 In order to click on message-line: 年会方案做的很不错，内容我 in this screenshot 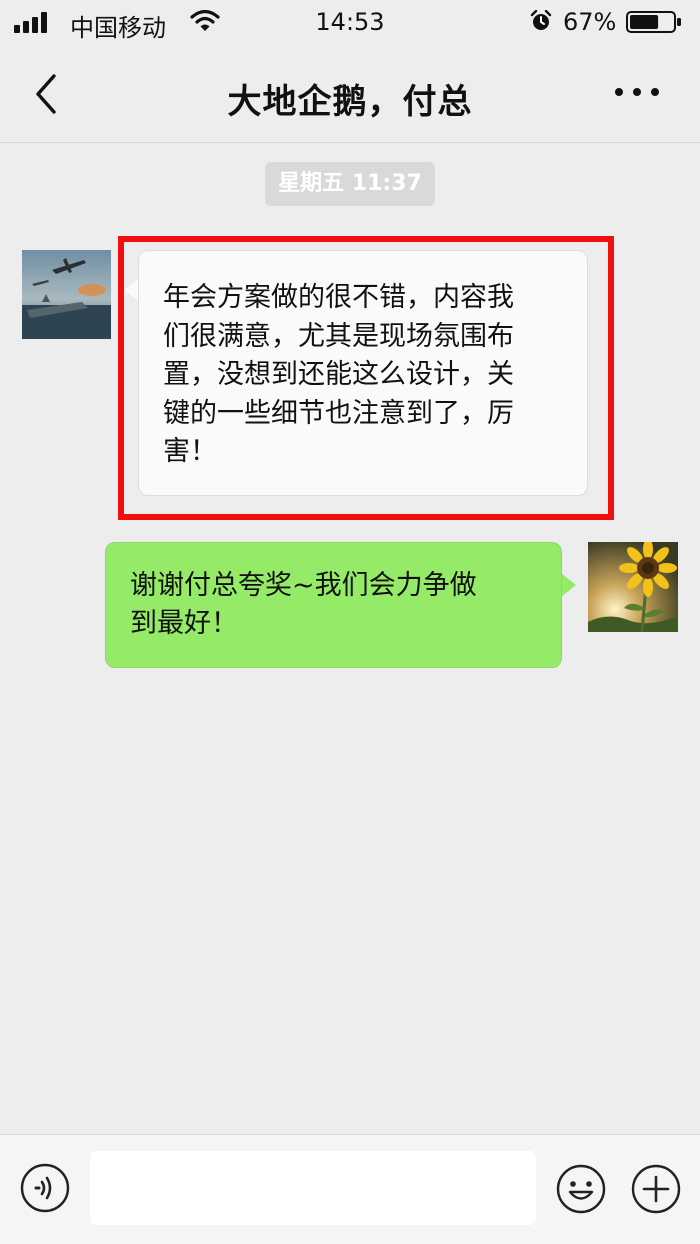, I will do `click(338, 297)`.